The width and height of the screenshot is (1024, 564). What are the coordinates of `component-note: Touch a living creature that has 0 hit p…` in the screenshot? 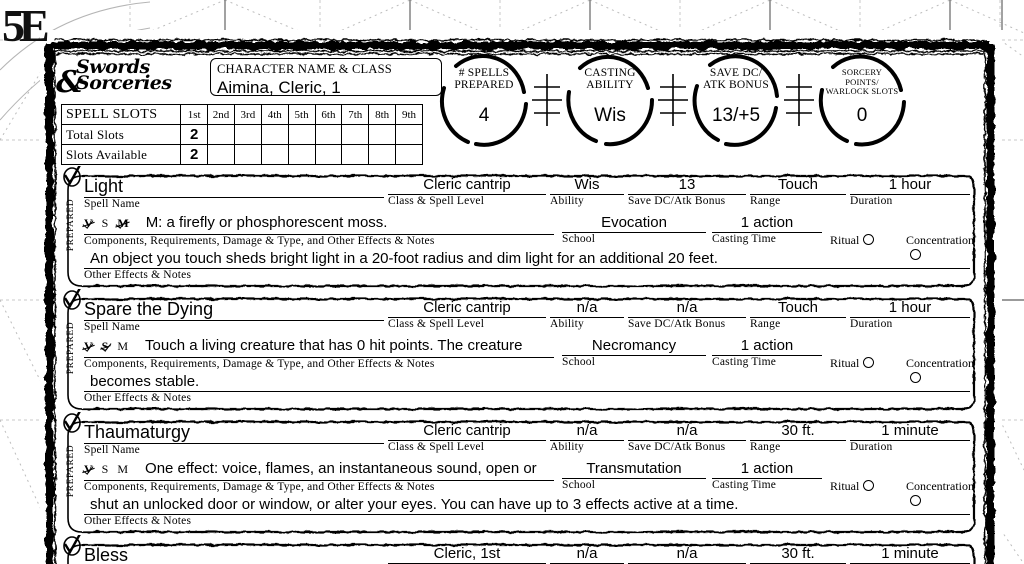 It's located at (333, 345).